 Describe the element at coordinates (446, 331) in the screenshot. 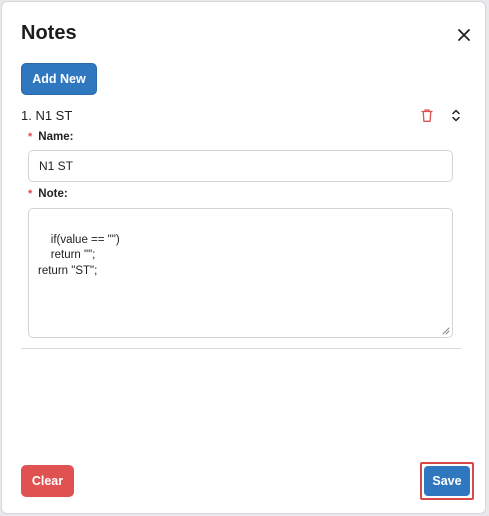

I see `resize-handle-icon` at that location.